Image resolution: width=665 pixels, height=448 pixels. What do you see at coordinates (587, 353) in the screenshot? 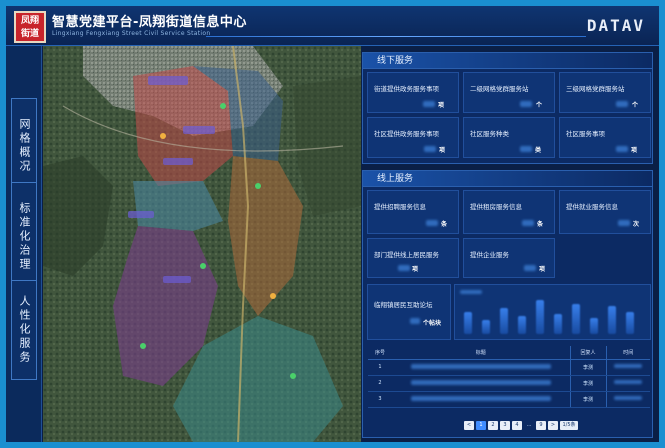
I see `col-reply-header: 回复人` at bounding box center [587, 353].